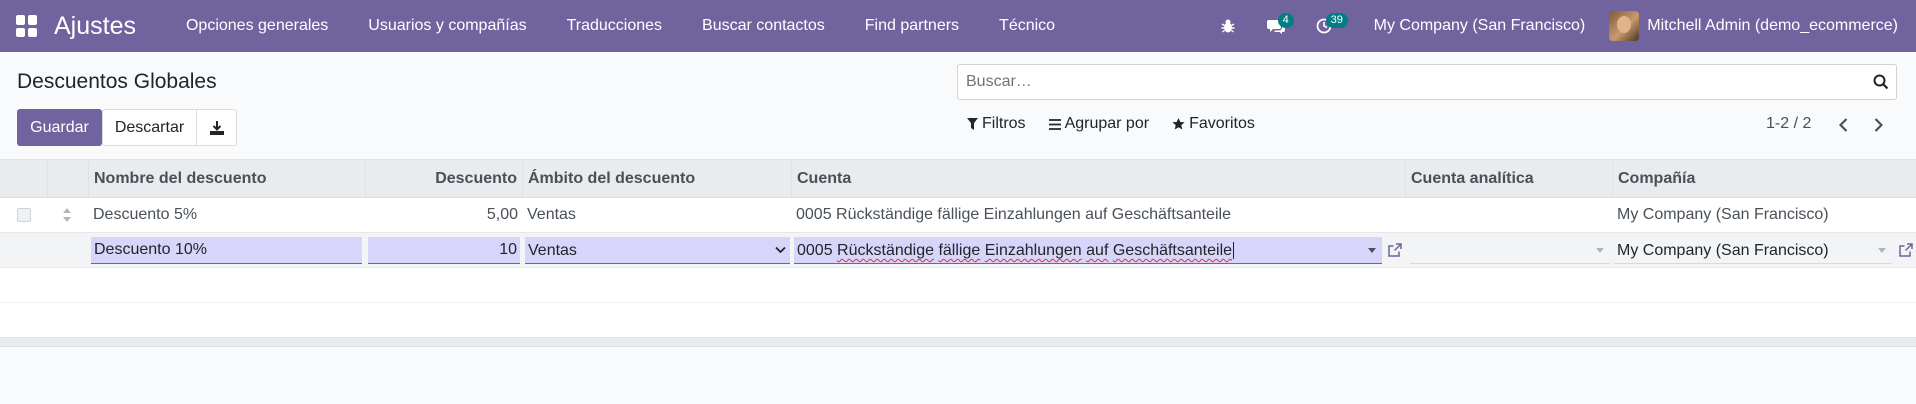 This screenshot has width=1916, height=404. What do you see at coordinates (1285, 20) in the screenshot?
I see `messages-badge: 4` at bounding box center [1285, 20].